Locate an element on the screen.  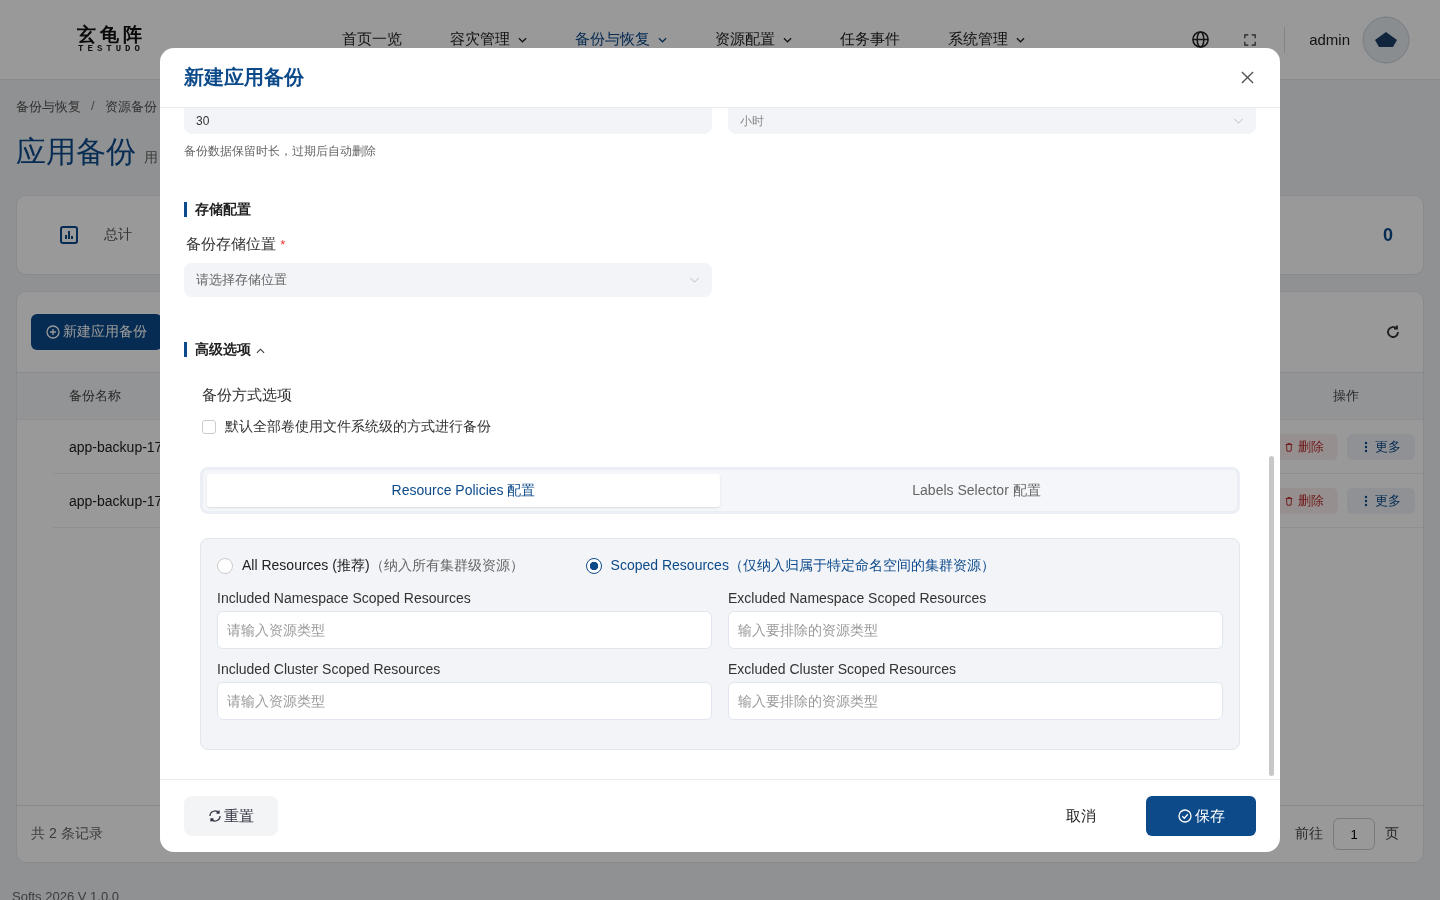
user-name: admin is located at coordinates (1329, 39).